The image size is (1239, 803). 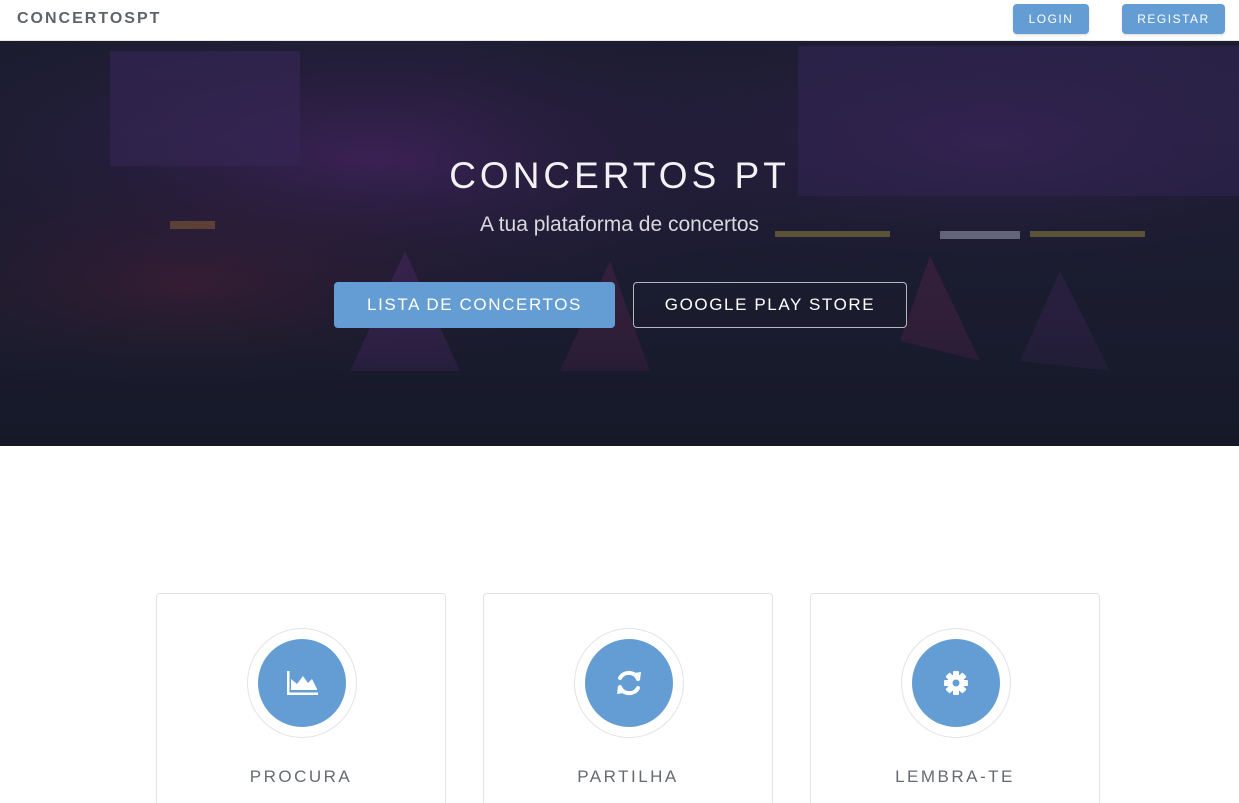 I want to click on area-chart-icon, so click(x=302, y=683).